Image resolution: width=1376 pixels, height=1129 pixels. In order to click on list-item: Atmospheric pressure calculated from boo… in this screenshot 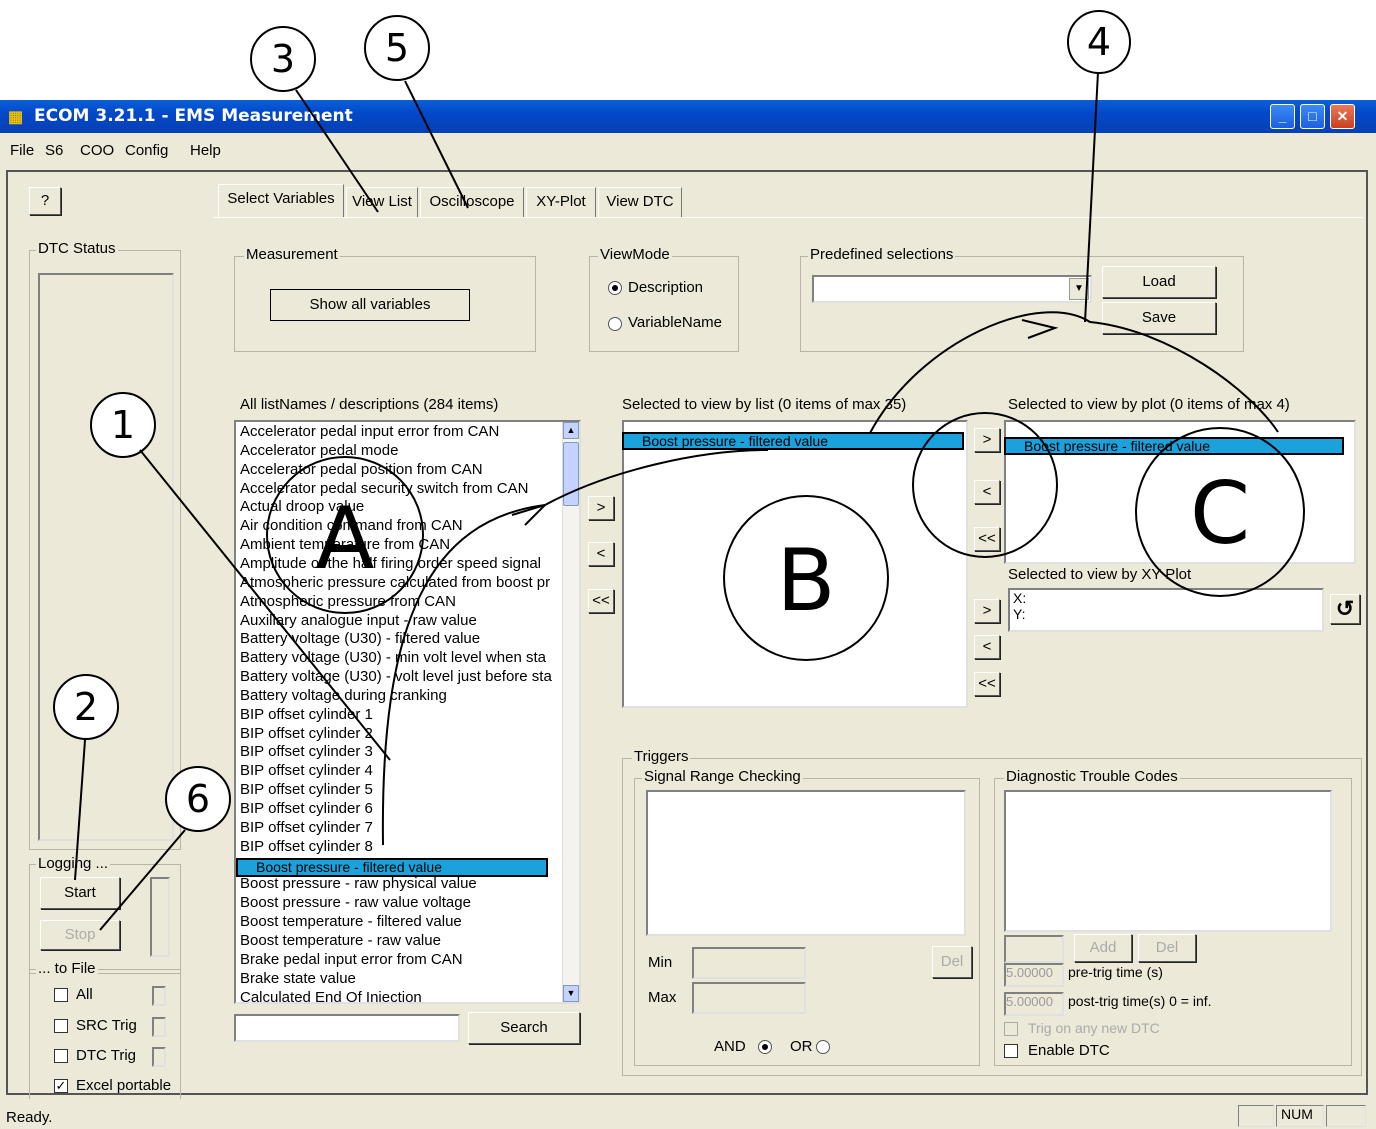, I will do `click(398, 583)`.